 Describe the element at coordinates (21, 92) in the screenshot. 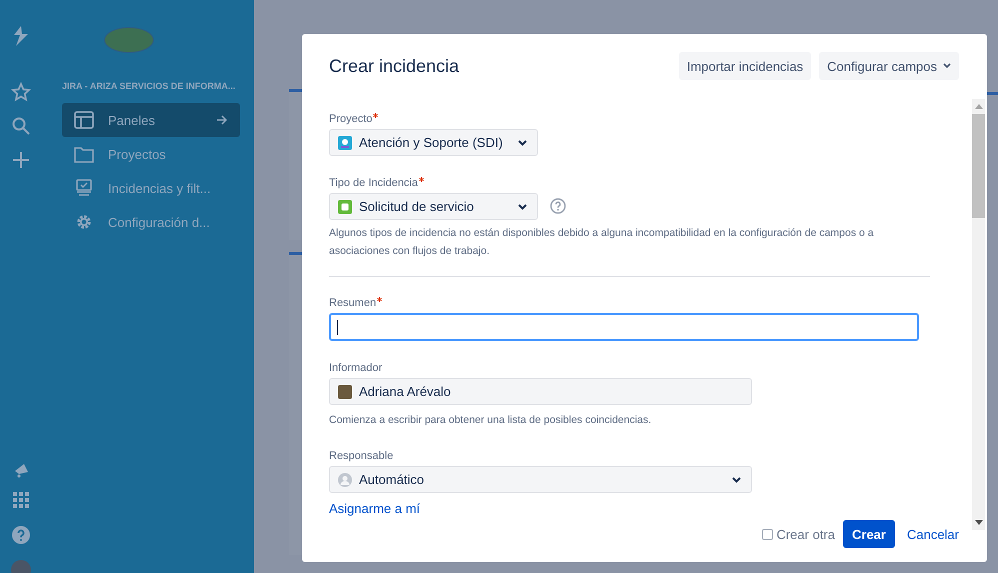

I see `star-icon` at that location.